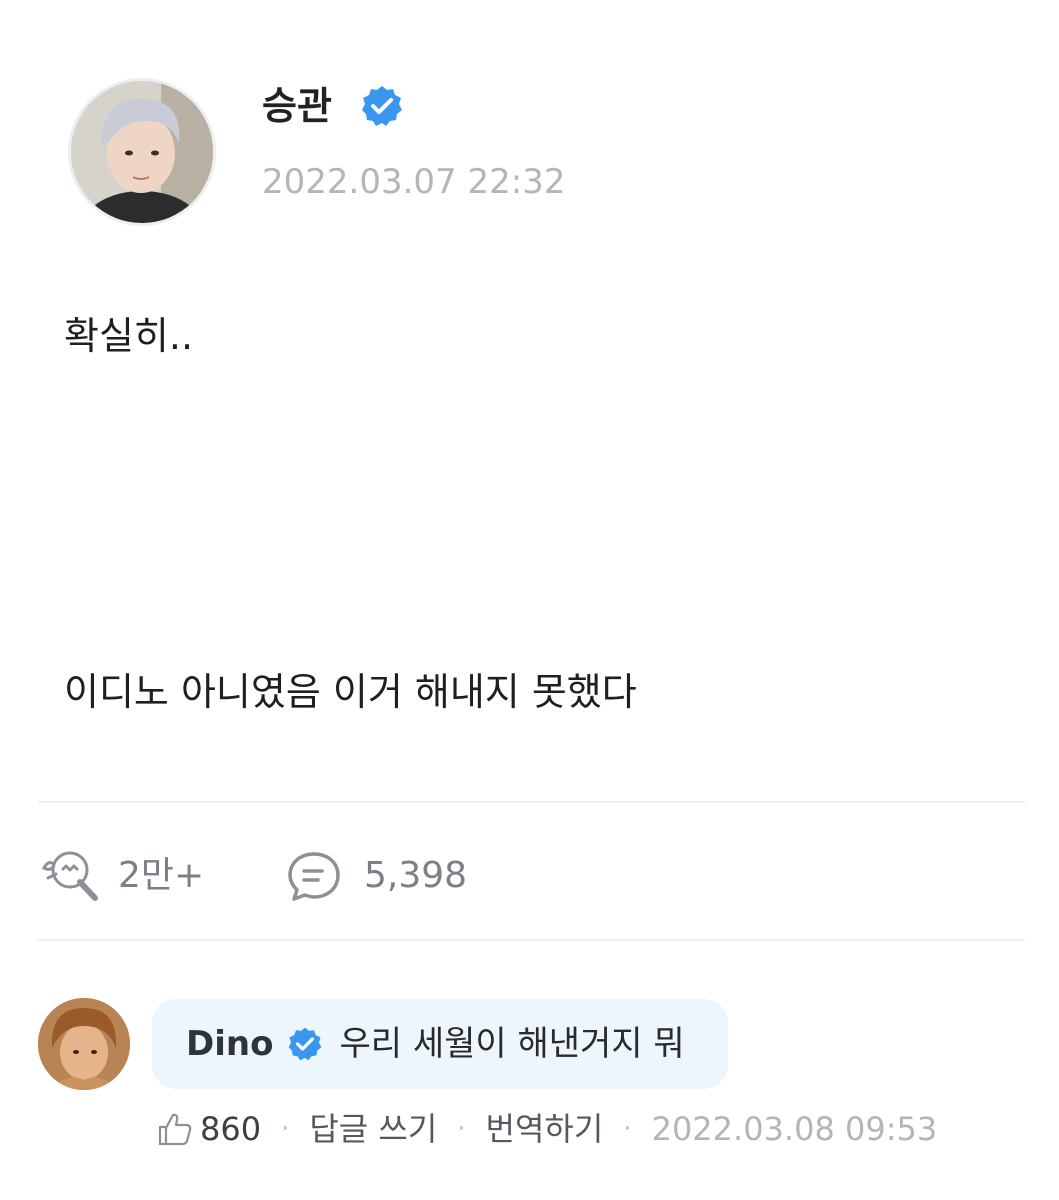 The height and width of the screenshot is (1200, 1059). I want to click on author-name: 승관, so click(297, 106).